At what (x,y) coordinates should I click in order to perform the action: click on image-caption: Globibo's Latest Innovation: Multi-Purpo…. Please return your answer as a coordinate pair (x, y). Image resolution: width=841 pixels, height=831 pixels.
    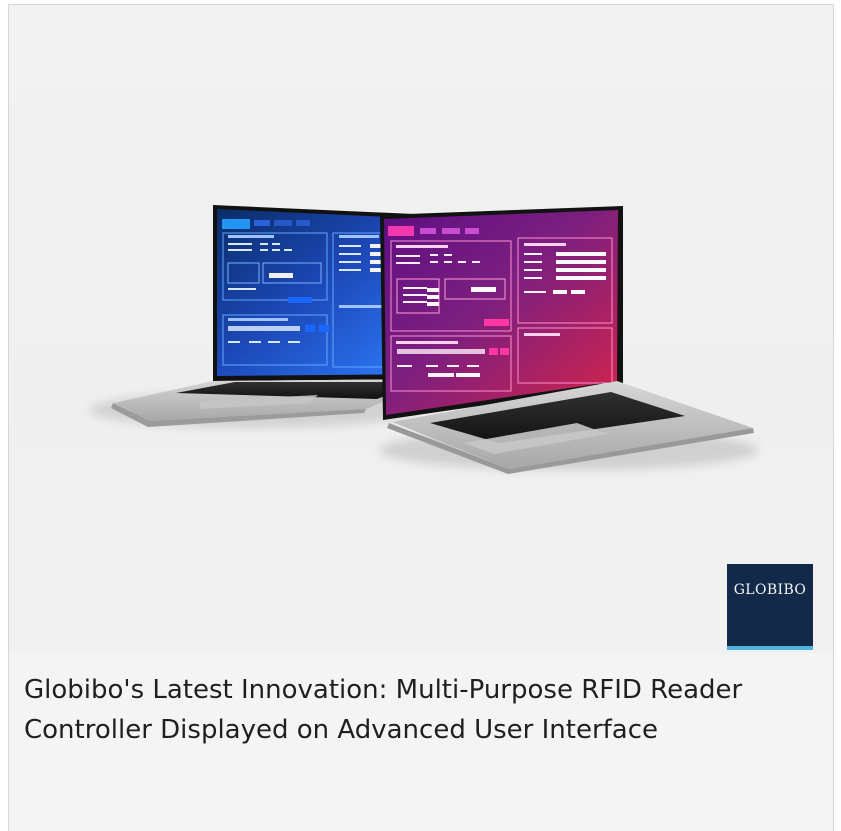
    Looking at the image, I should click on (383, 710).